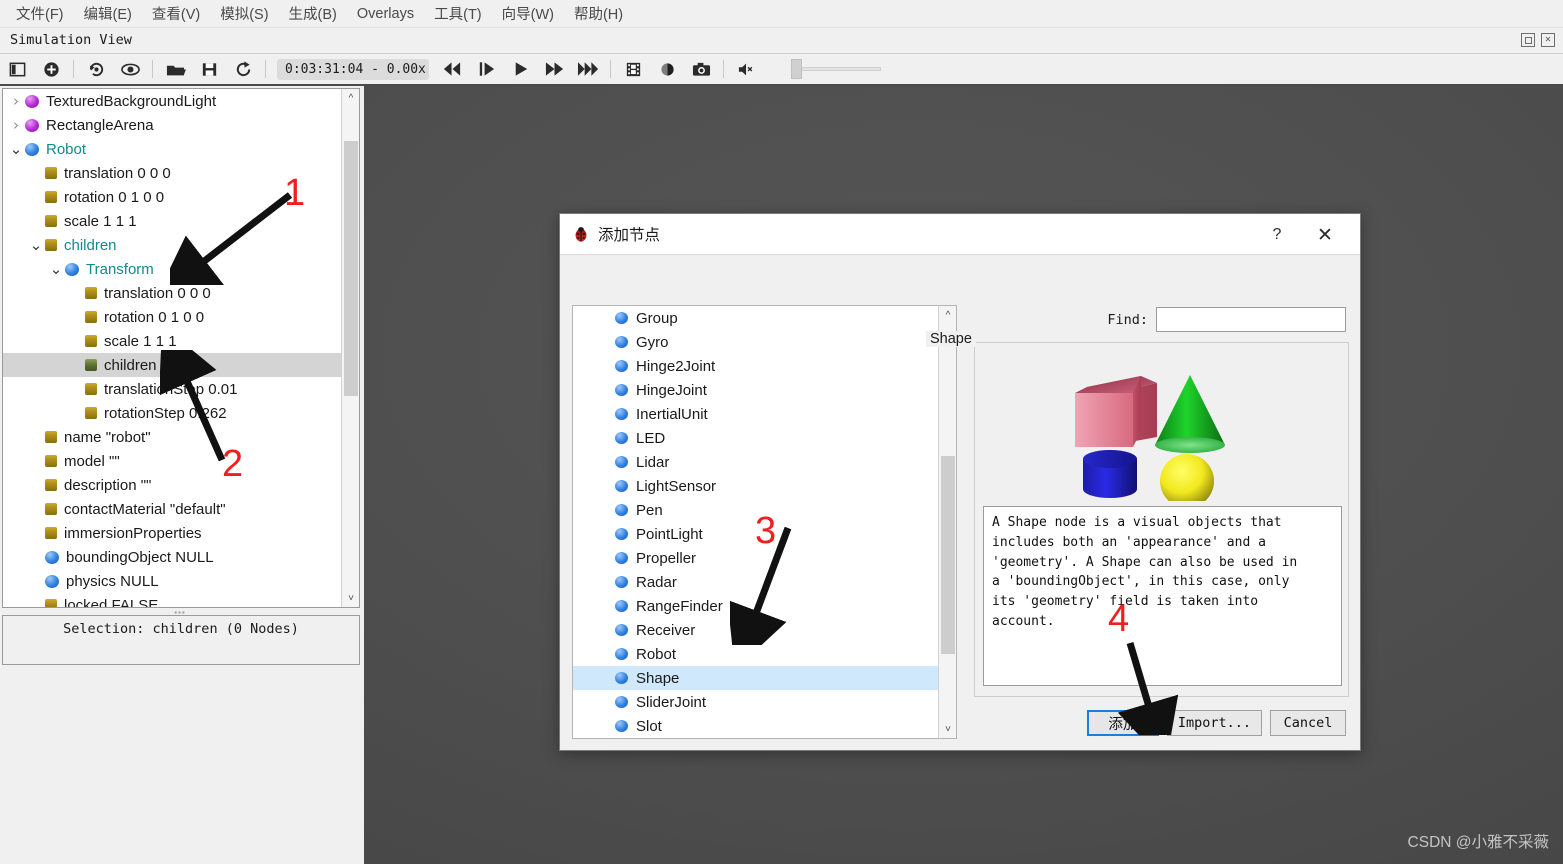 This screenshot has height=864, width=1563. I want to click on node-type-item: Receiver, so click(756, 630).